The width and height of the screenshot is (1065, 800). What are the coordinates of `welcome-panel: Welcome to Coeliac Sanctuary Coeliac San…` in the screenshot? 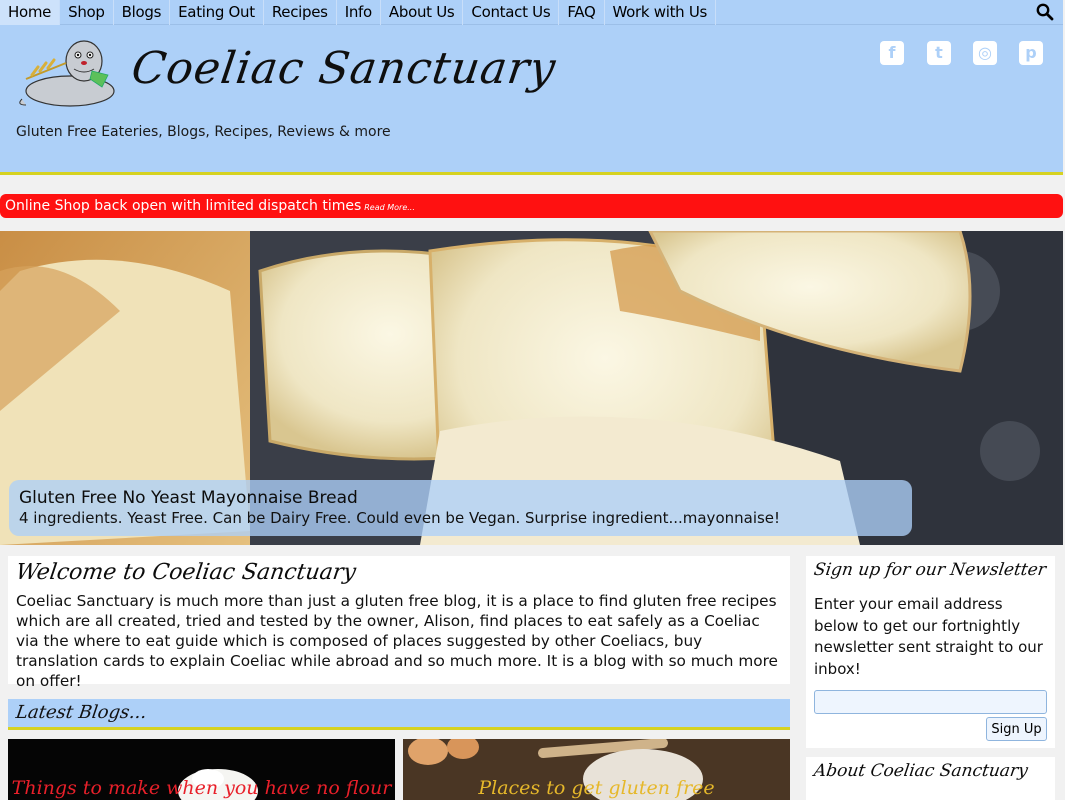 It's located at (399, 623).